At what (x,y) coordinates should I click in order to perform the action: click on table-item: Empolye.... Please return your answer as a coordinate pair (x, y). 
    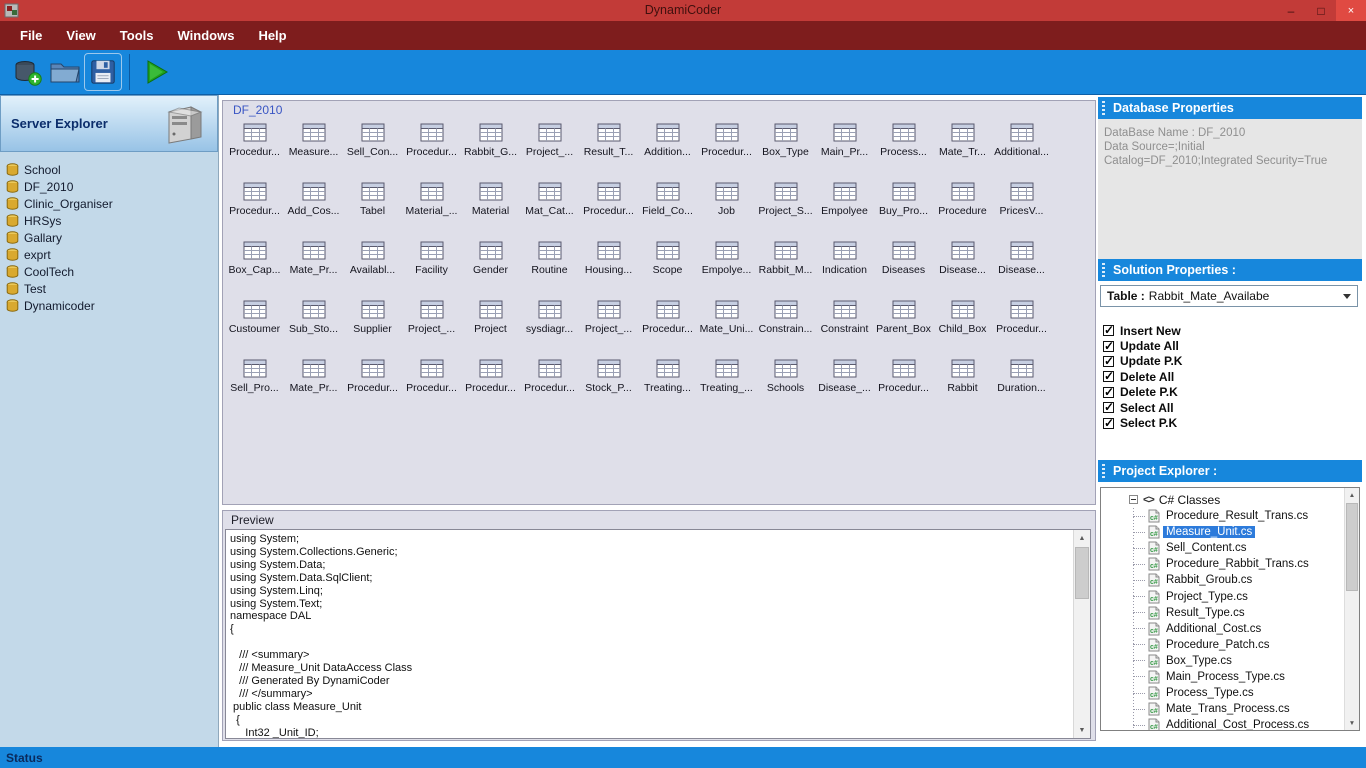
    Looking at the image, I should click on (726, 265).